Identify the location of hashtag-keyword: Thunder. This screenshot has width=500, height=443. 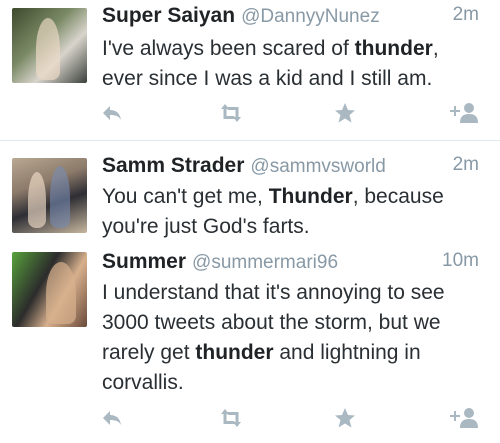
(310, 196).